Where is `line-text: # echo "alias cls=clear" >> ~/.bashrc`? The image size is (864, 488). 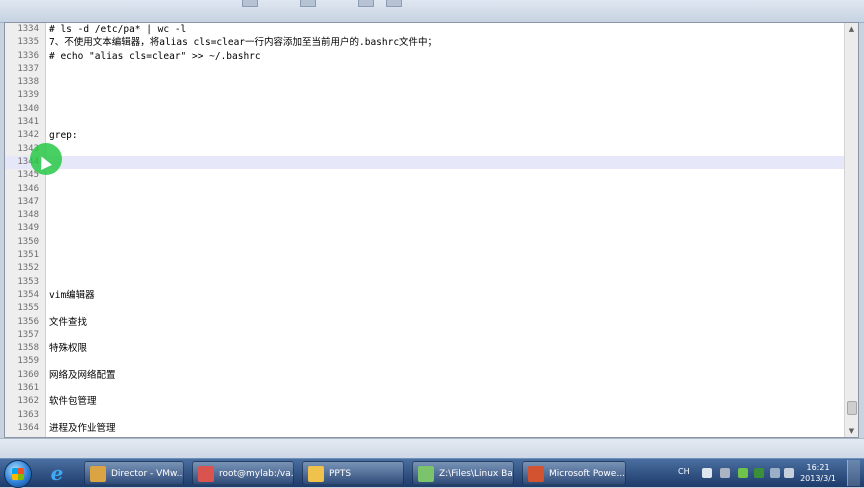 line-text: # echo "alias cls=clear" >> ~/.bashrc is located at coordinates (155, 56).